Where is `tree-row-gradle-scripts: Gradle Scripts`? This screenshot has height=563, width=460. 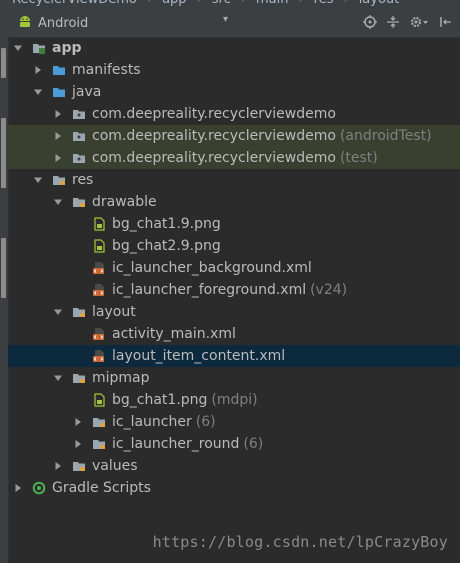 tree-row-gradle-scripts: Gradle Scripts is located at coordinates (234, 488).